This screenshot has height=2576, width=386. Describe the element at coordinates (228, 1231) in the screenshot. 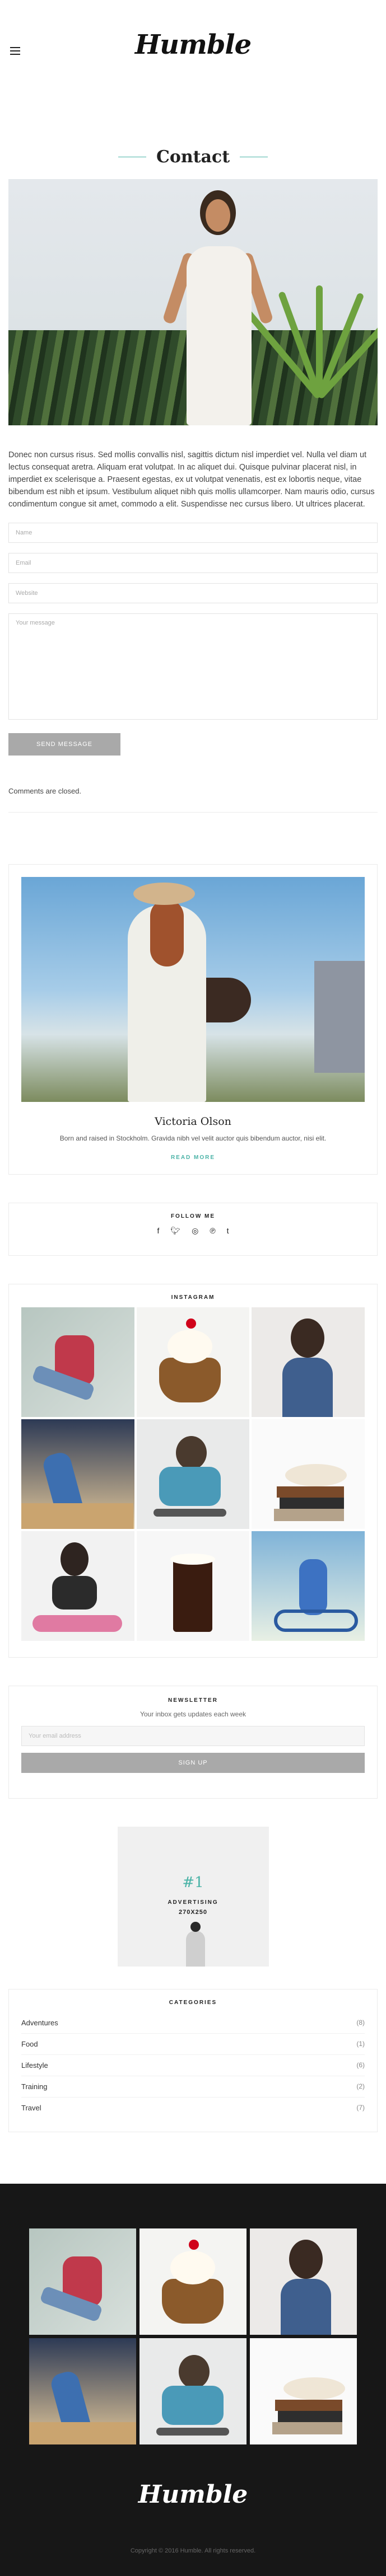

I see `tumblr-icon: t` at that location.